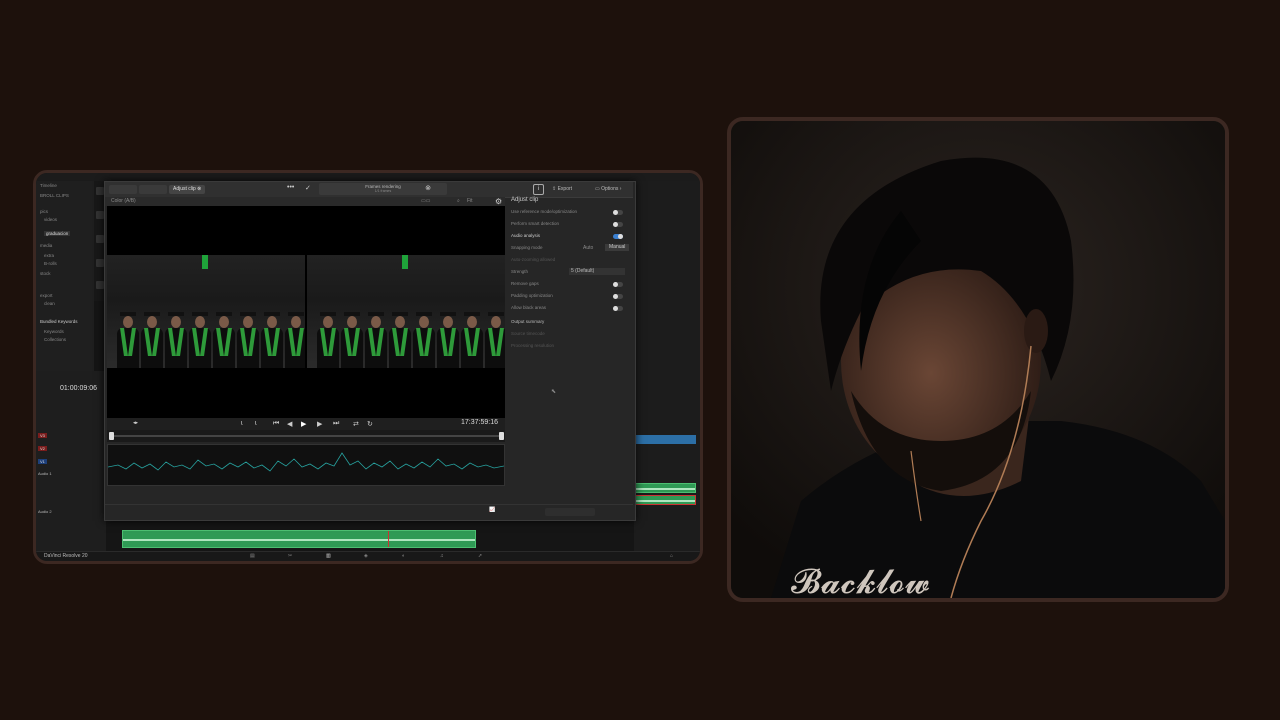  I want to click on setting-row: Output summary, so click(570, 323).